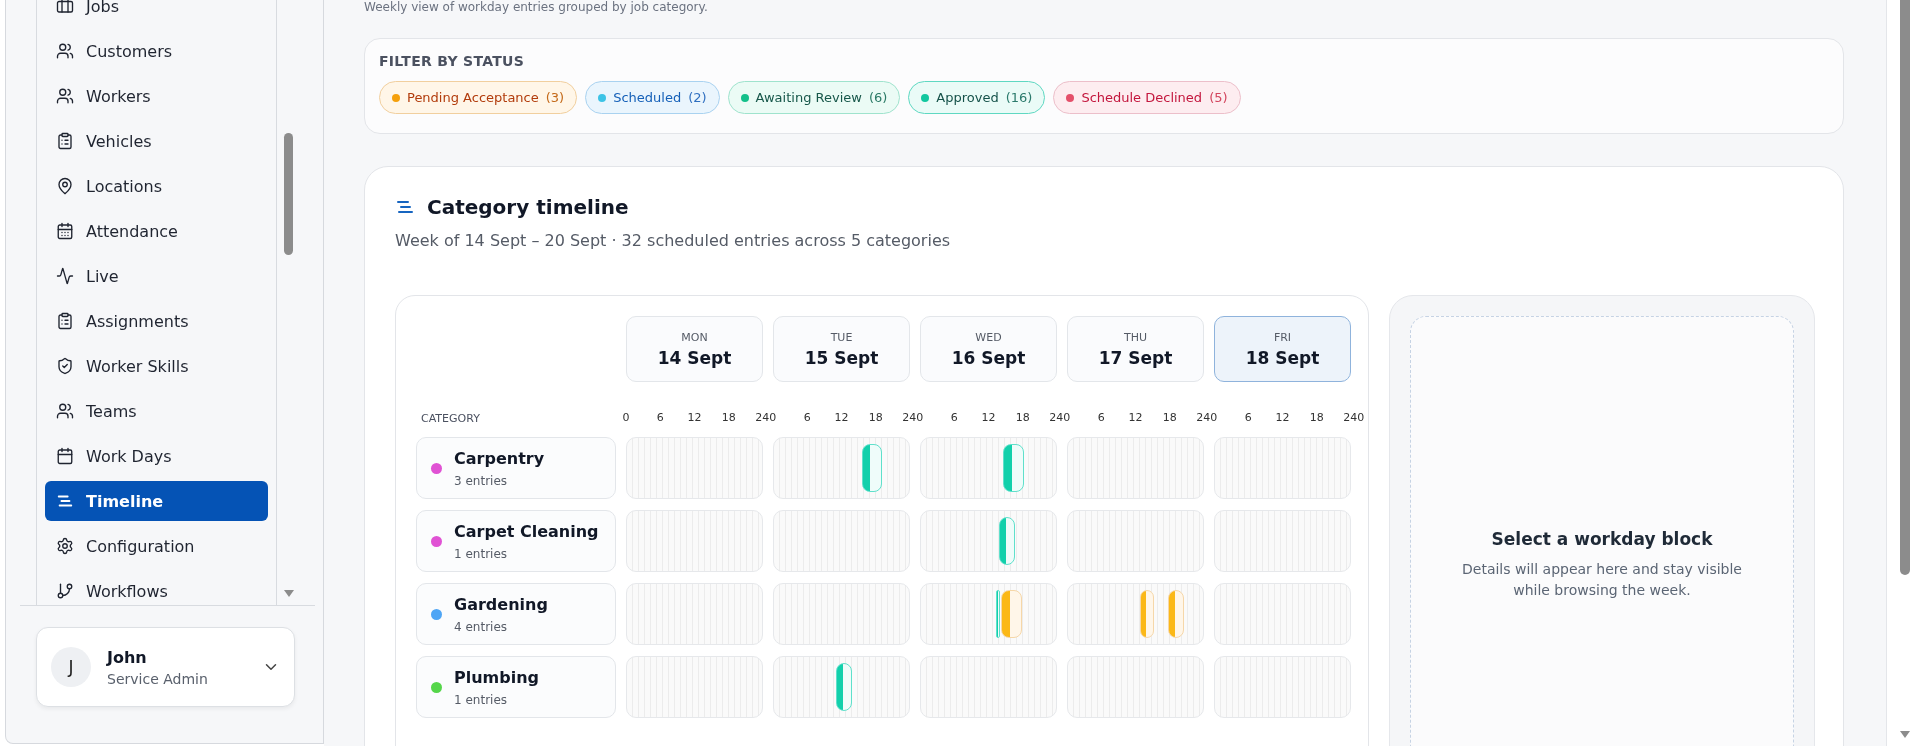  Describe the element at coordinates (65, 546) in the screenshot. I see `settings-icon` at that location.